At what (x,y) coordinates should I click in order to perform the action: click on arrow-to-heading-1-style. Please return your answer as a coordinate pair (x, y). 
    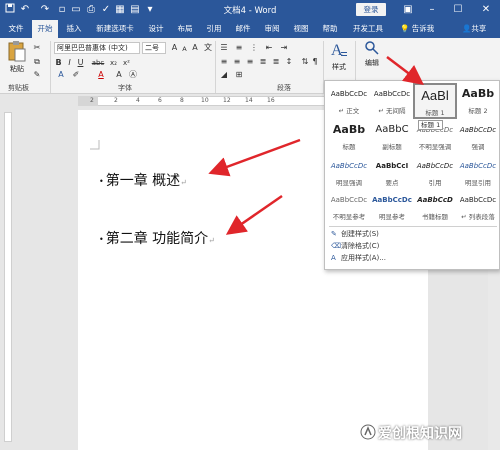
    Looking at the image, I should click on (405, 71).